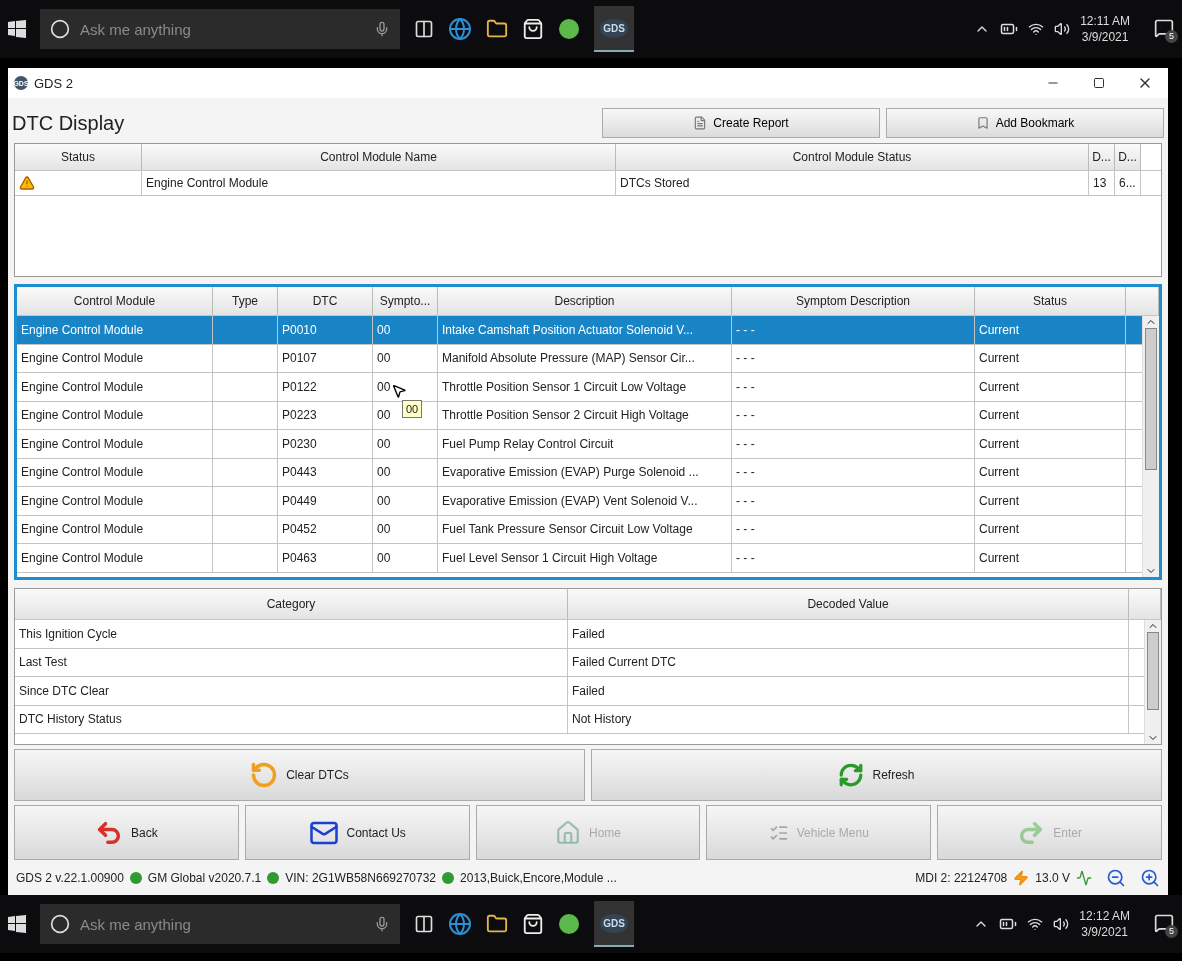  I want to click on refresh-button: Refresh, so click(876, 775).